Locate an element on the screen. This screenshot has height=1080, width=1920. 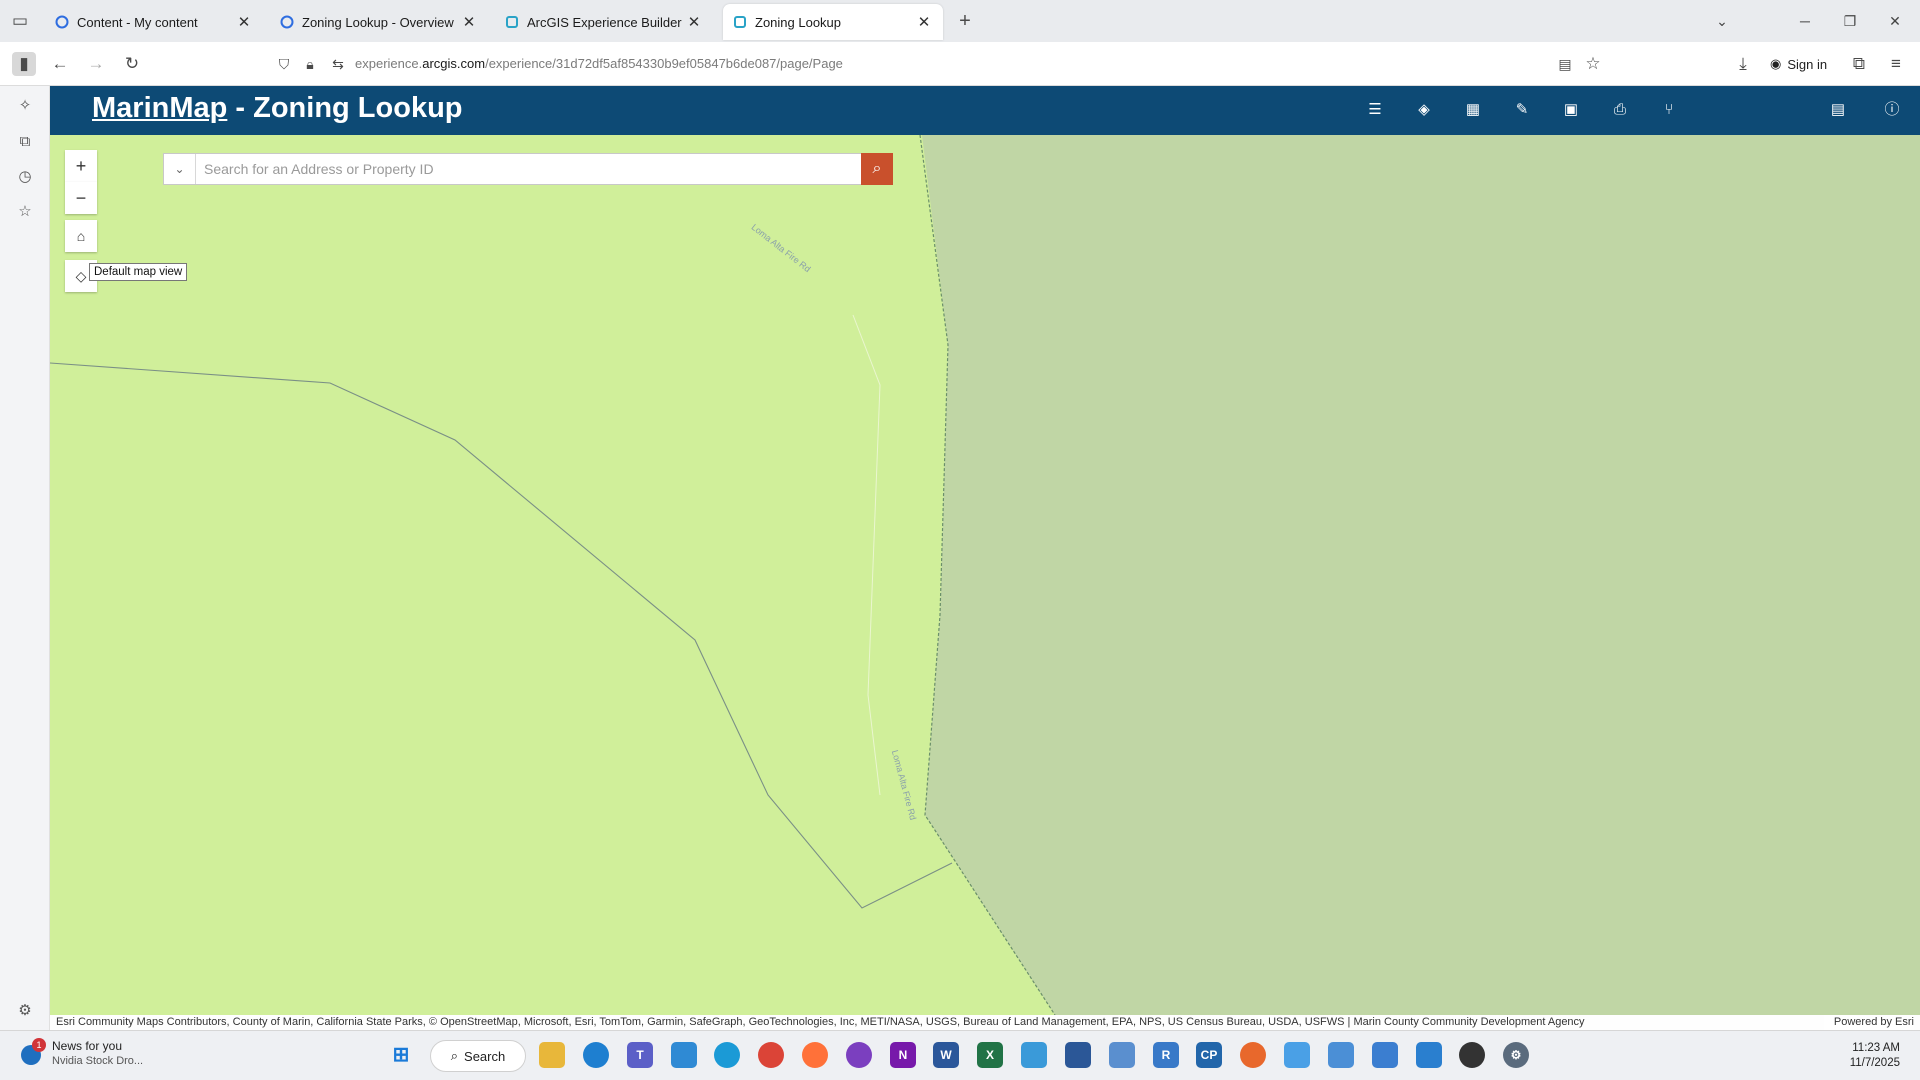
app-icon-window is located at coordinates (1385, 1055).